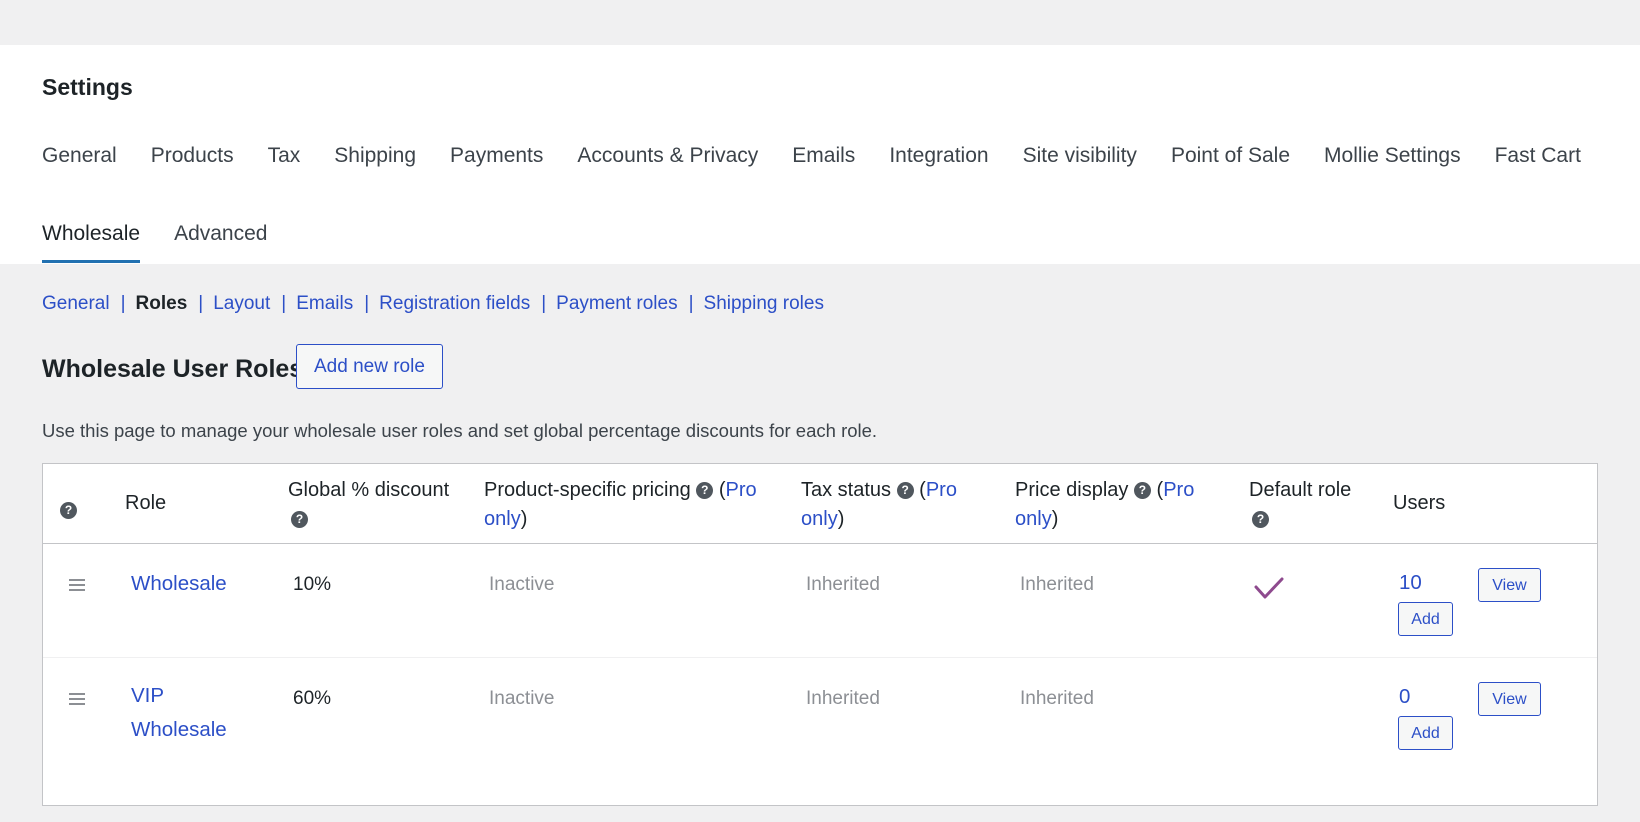 The width and height of the screenshot is (1640, 822). What do you see at coordinates (76, 304) in the screenshot?
I see `subnav-general: General` at bounding box center [76, 304].